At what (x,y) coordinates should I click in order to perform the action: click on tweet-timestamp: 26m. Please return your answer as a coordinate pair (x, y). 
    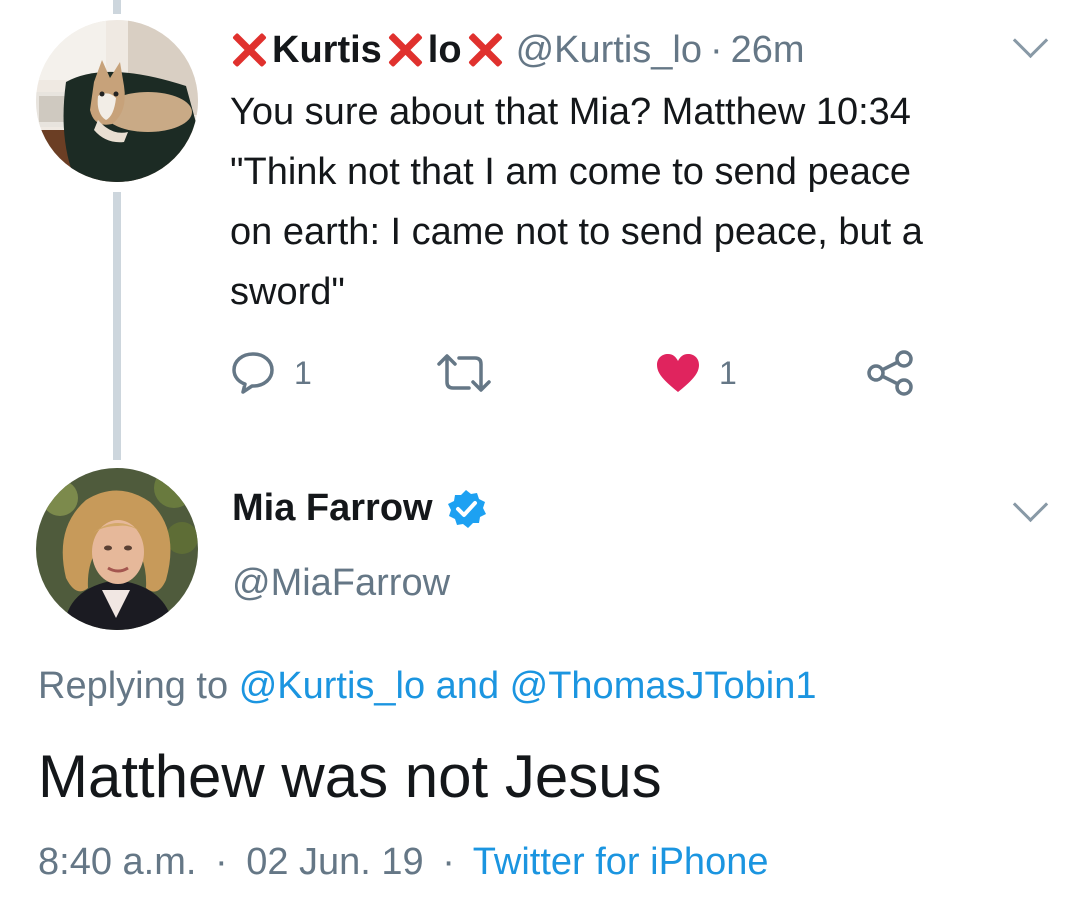
    Looking at the image, I should click on (768, 50).